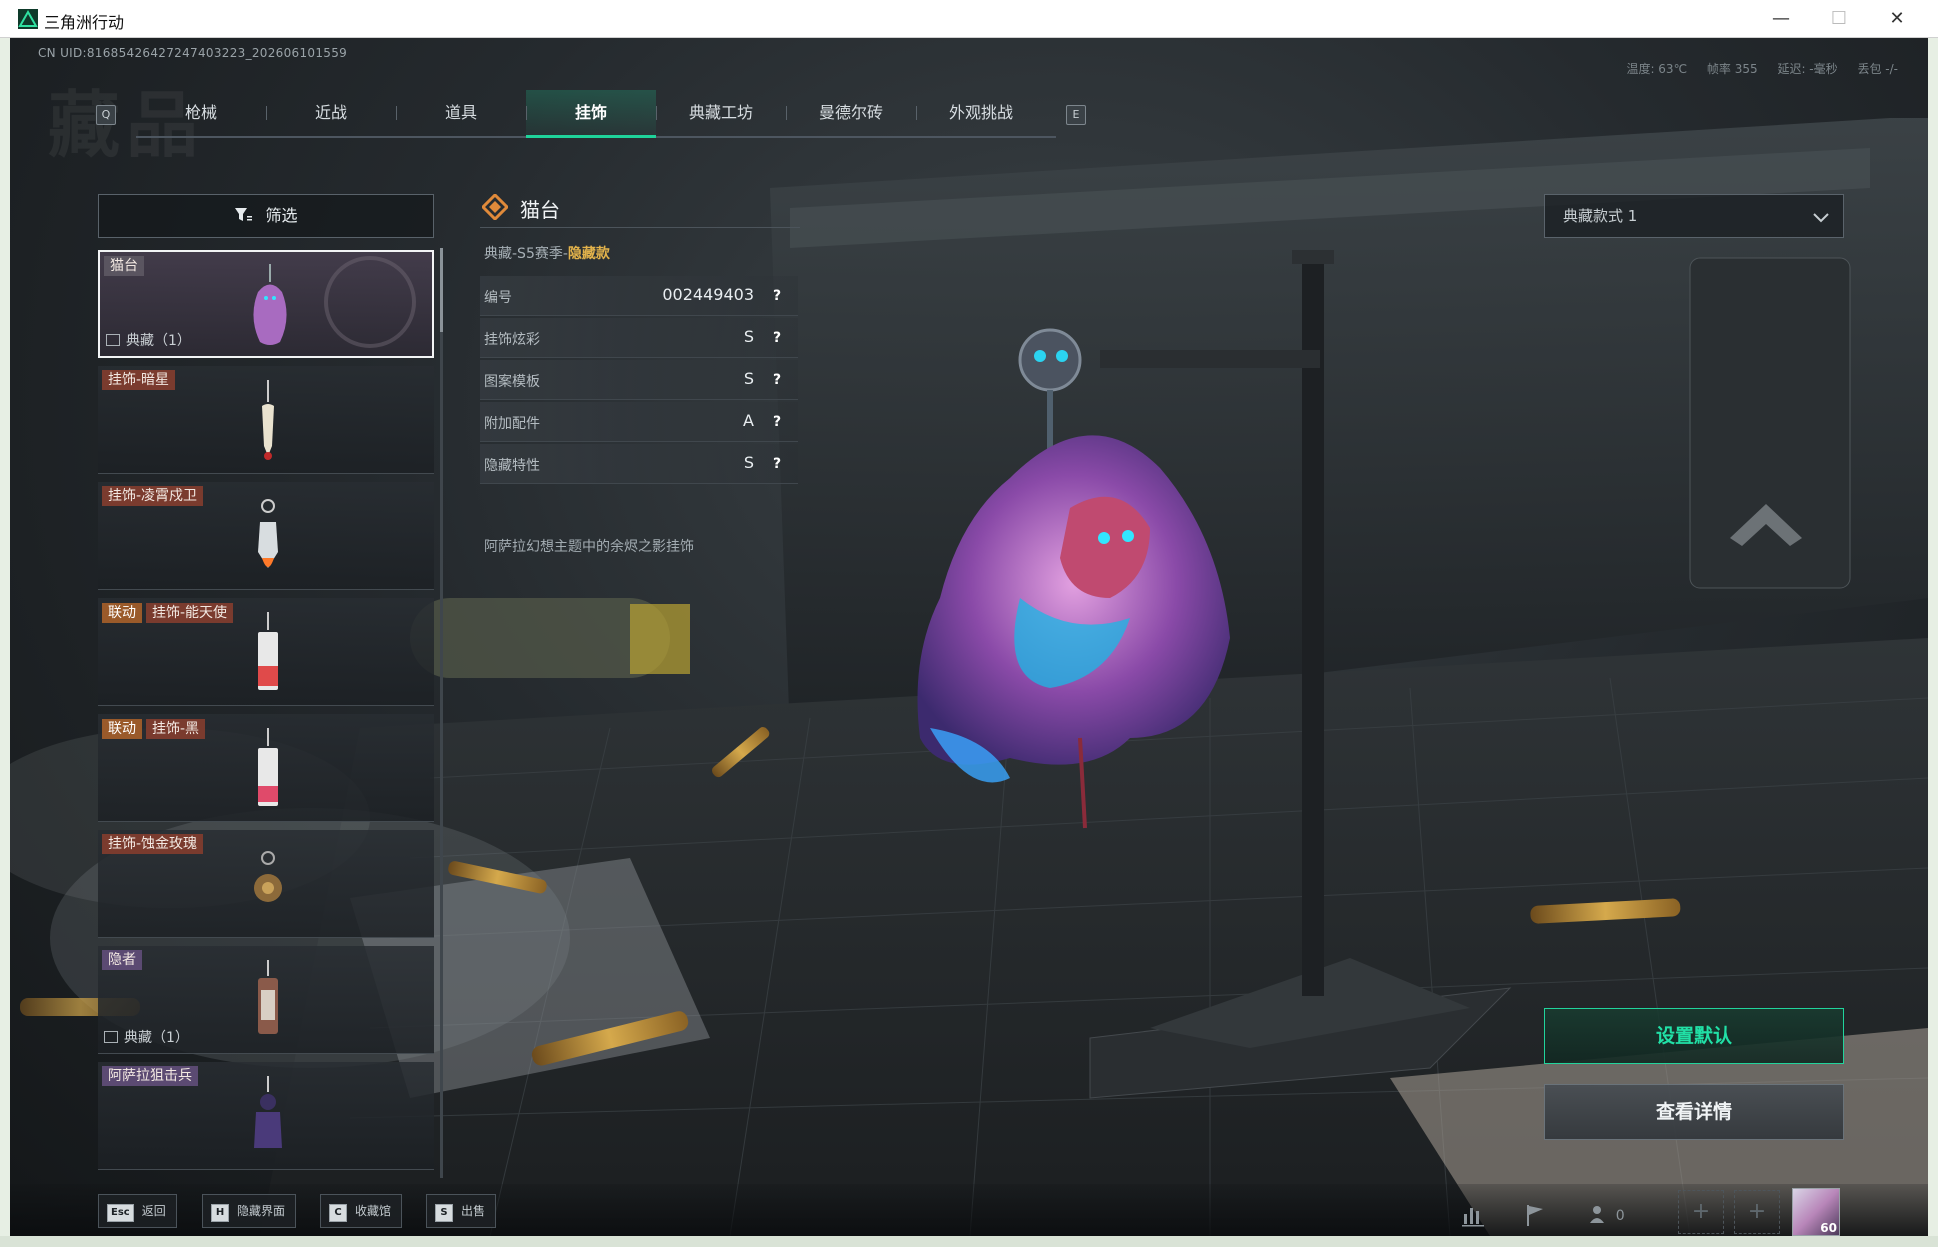 This screenshot has width=1938, height=1247. Describe the element at coordinates (589, 547) in the screenshot. I see `item-description: 阿萨拉幻想主题中的余烬之影挂饰` at that location.